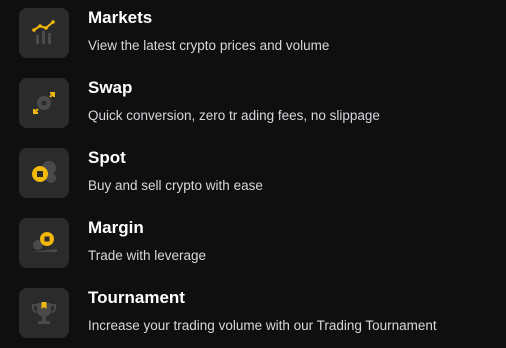 The width and height of the screenshot is (506, 348). I want to click on menu-item-title: Swap, so click(110, 87).